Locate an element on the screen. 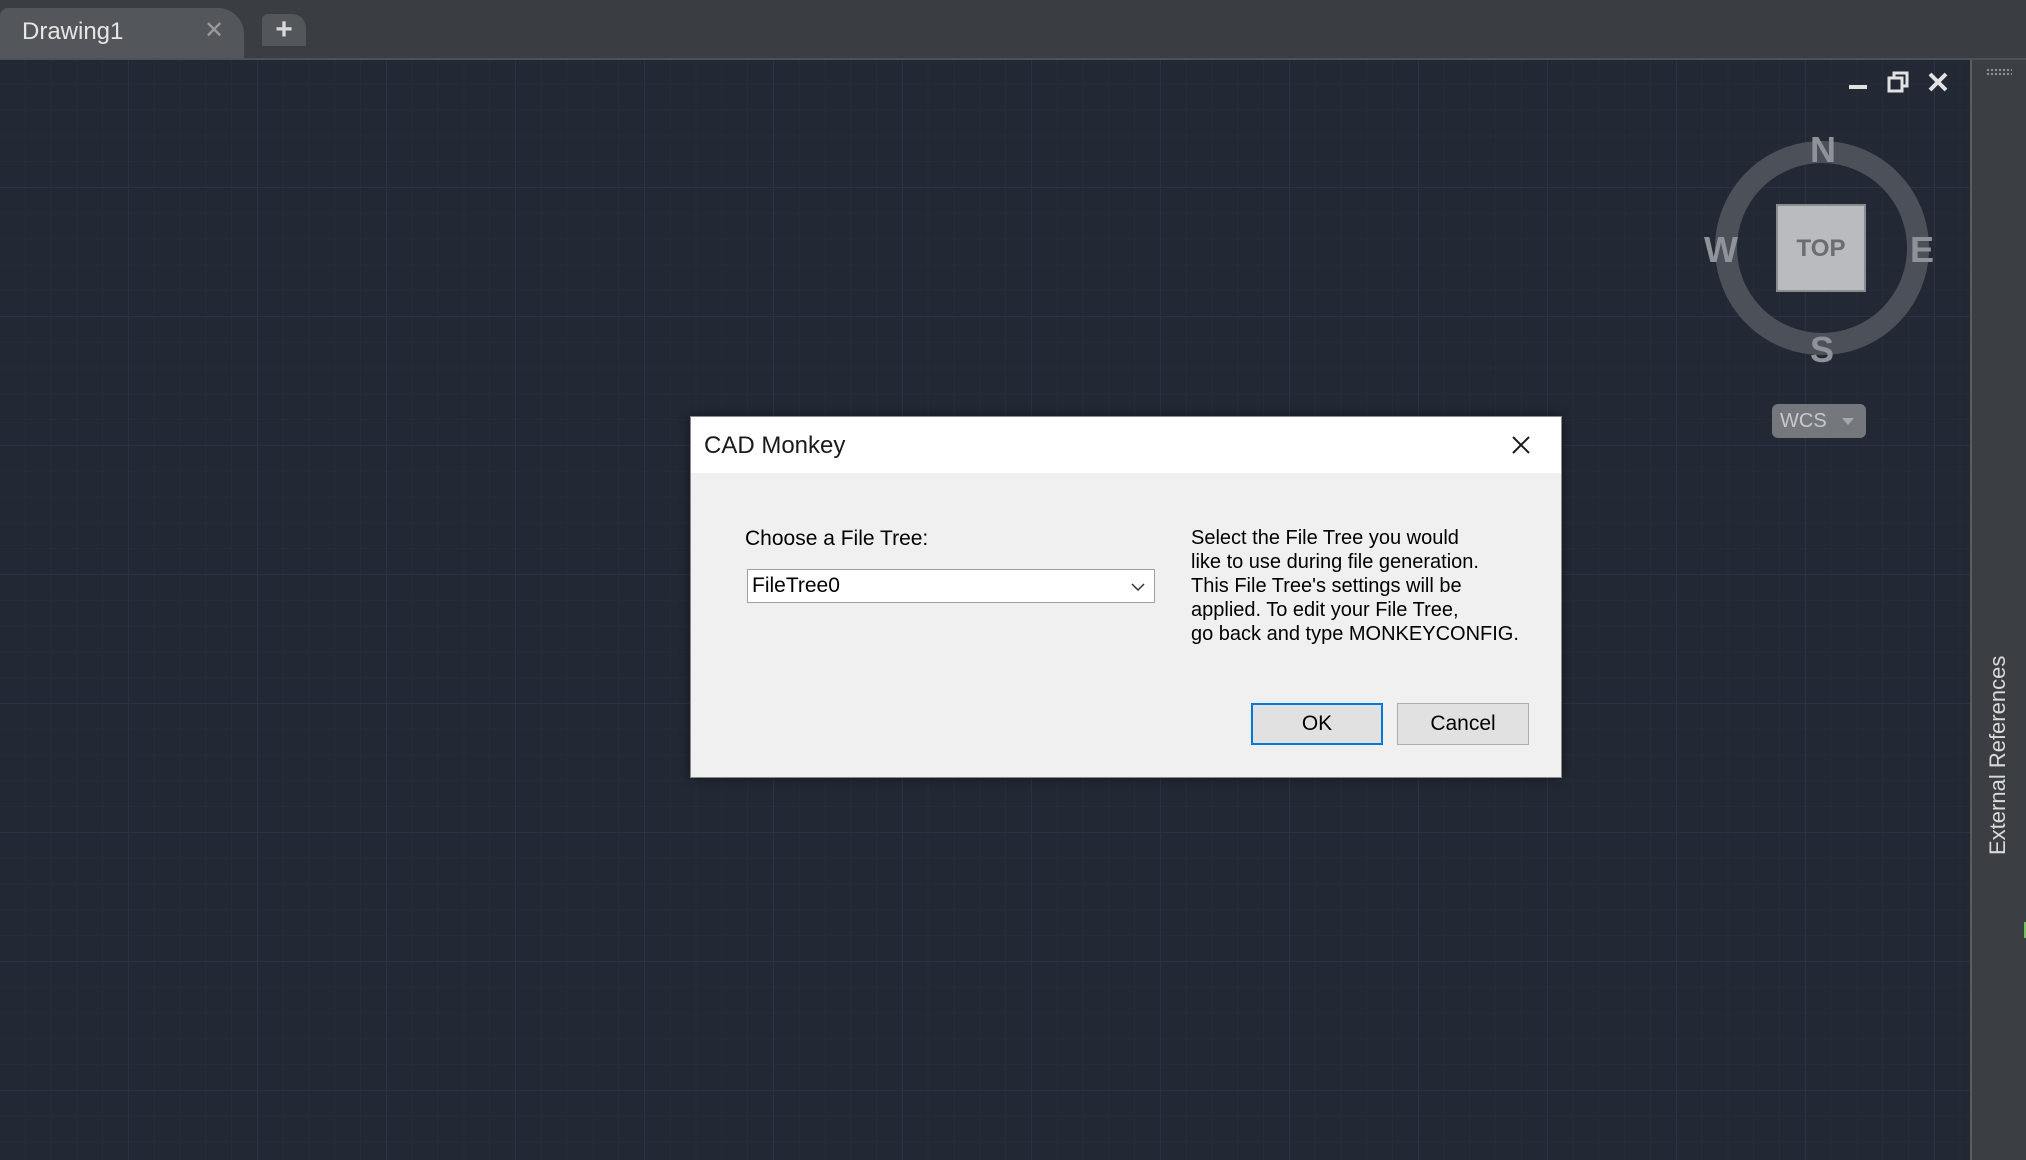 Image resolution: width=2026 pixels, height=1160 pixels. viewcube-top-face: TOP is located at coordinates (1821, 248).